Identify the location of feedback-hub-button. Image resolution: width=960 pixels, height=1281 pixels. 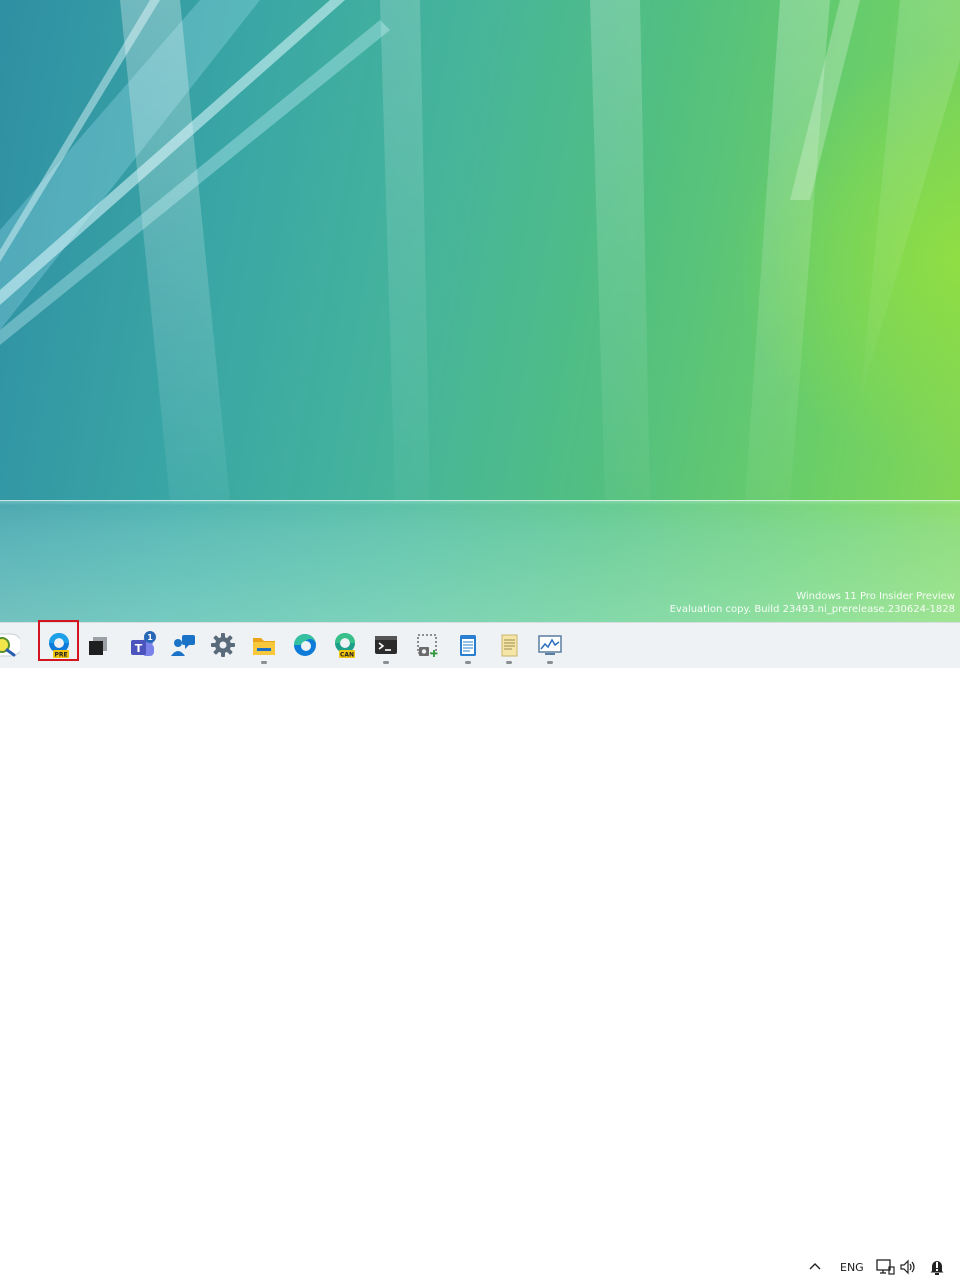
(183, 645).